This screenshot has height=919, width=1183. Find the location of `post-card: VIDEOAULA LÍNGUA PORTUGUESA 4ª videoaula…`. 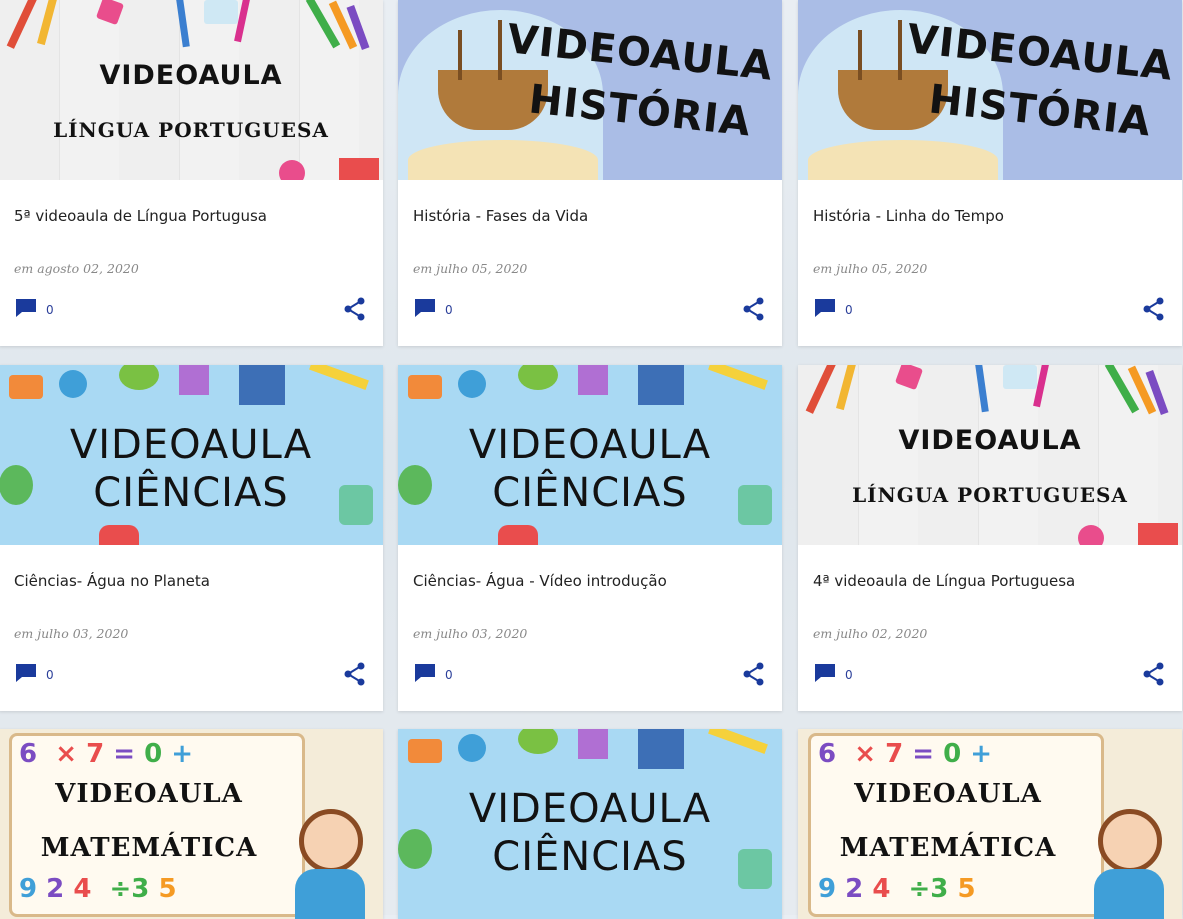

post-card: VIDEOAULA LÍNGUA PORTUGUESA 4ª videoaula… is located at coordinates (990, 538).